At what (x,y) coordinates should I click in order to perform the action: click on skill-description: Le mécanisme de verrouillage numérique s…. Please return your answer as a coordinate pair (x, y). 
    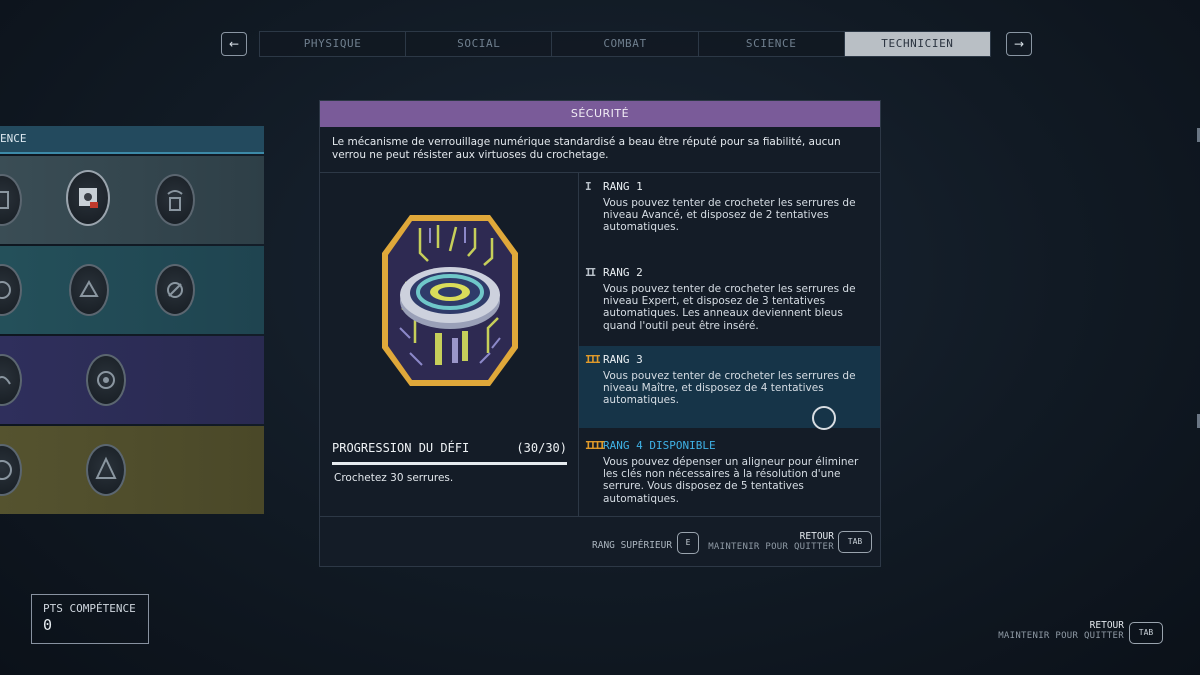
    Looking at the image, I should click on (586, 148).